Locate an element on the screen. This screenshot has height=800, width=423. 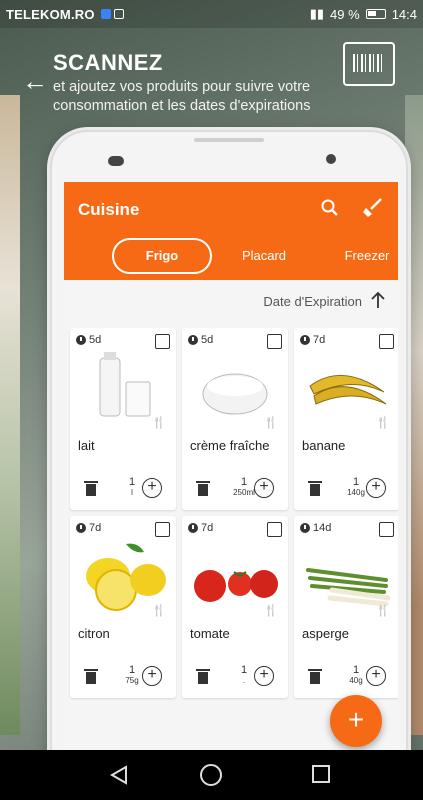
expiry-badge: 14d is located at coordinates (315, 528).